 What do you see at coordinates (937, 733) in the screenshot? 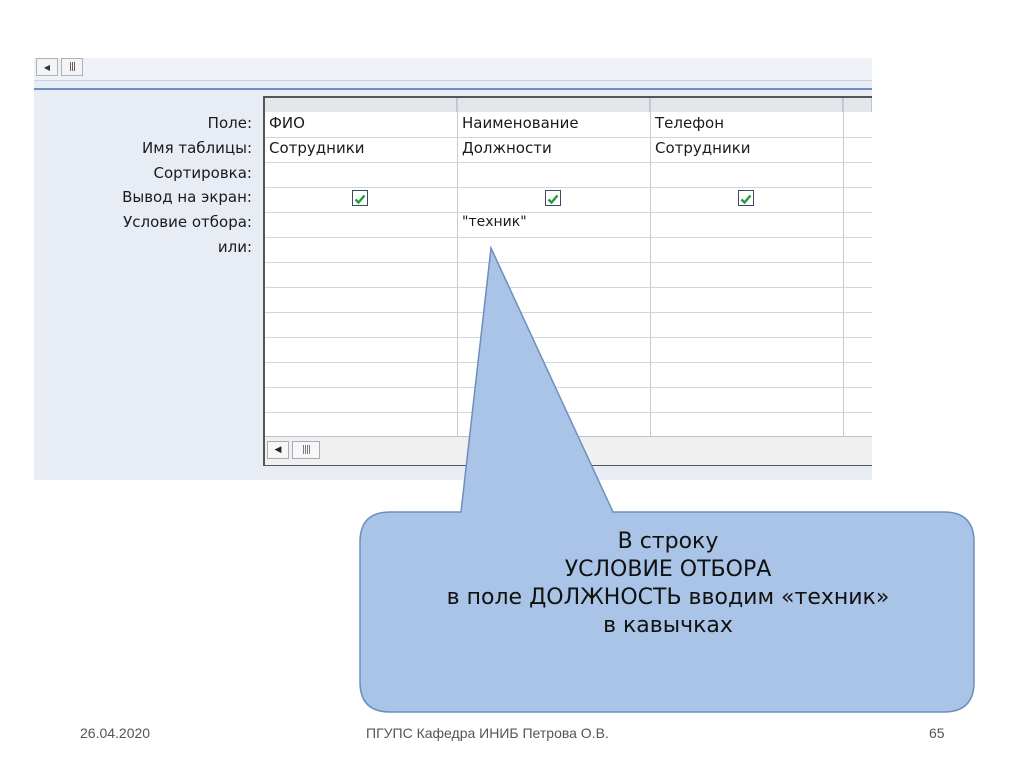
I see `footer-page-number: 65` at bounding box center [937, 733].